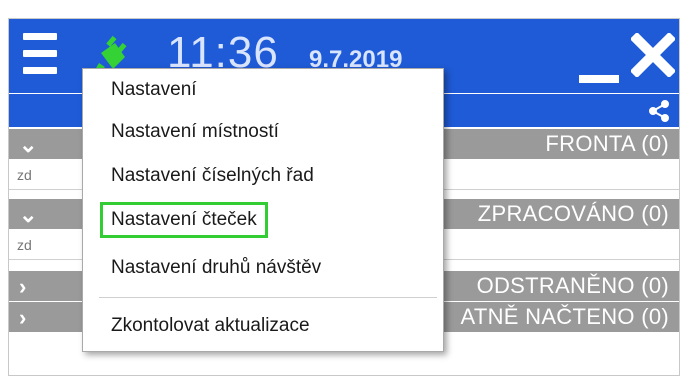 The height and width of the screenshot is (376, 688). I want to click on section-title: ATNĚ NAČTENO (0), so click(564, 316).